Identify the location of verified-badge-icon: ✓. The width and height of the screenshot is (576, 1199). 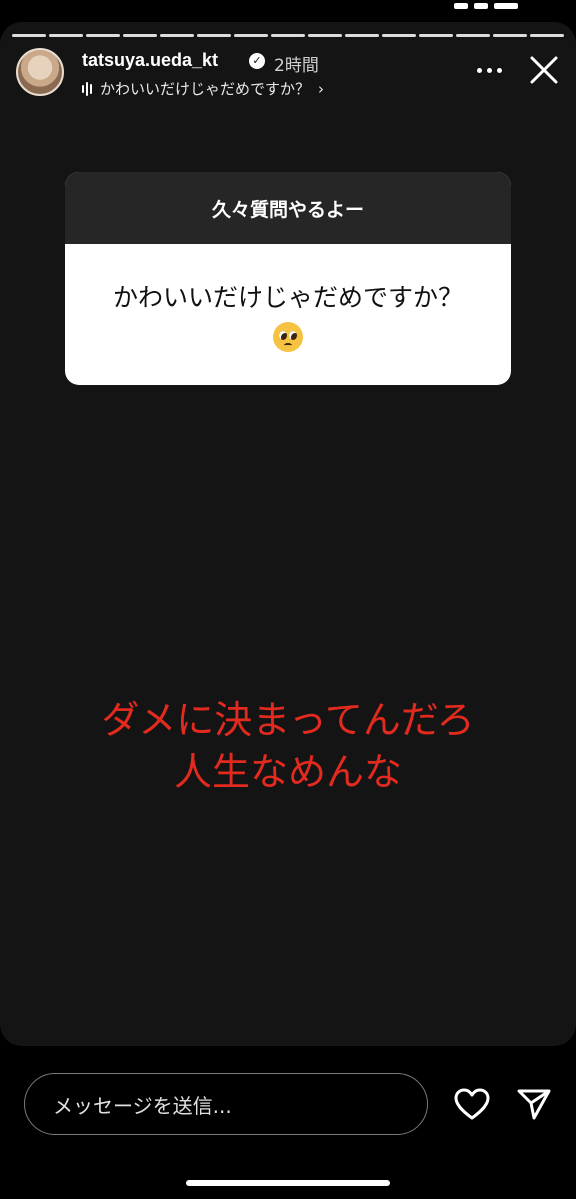
(257, 61).